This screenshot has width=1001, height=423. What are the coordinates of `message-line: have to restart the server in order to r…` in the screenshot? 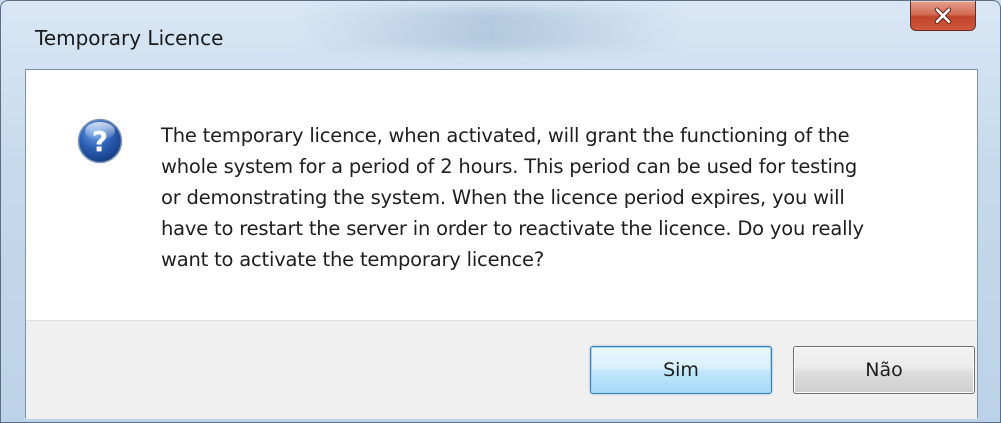 It's located at (512, 228).